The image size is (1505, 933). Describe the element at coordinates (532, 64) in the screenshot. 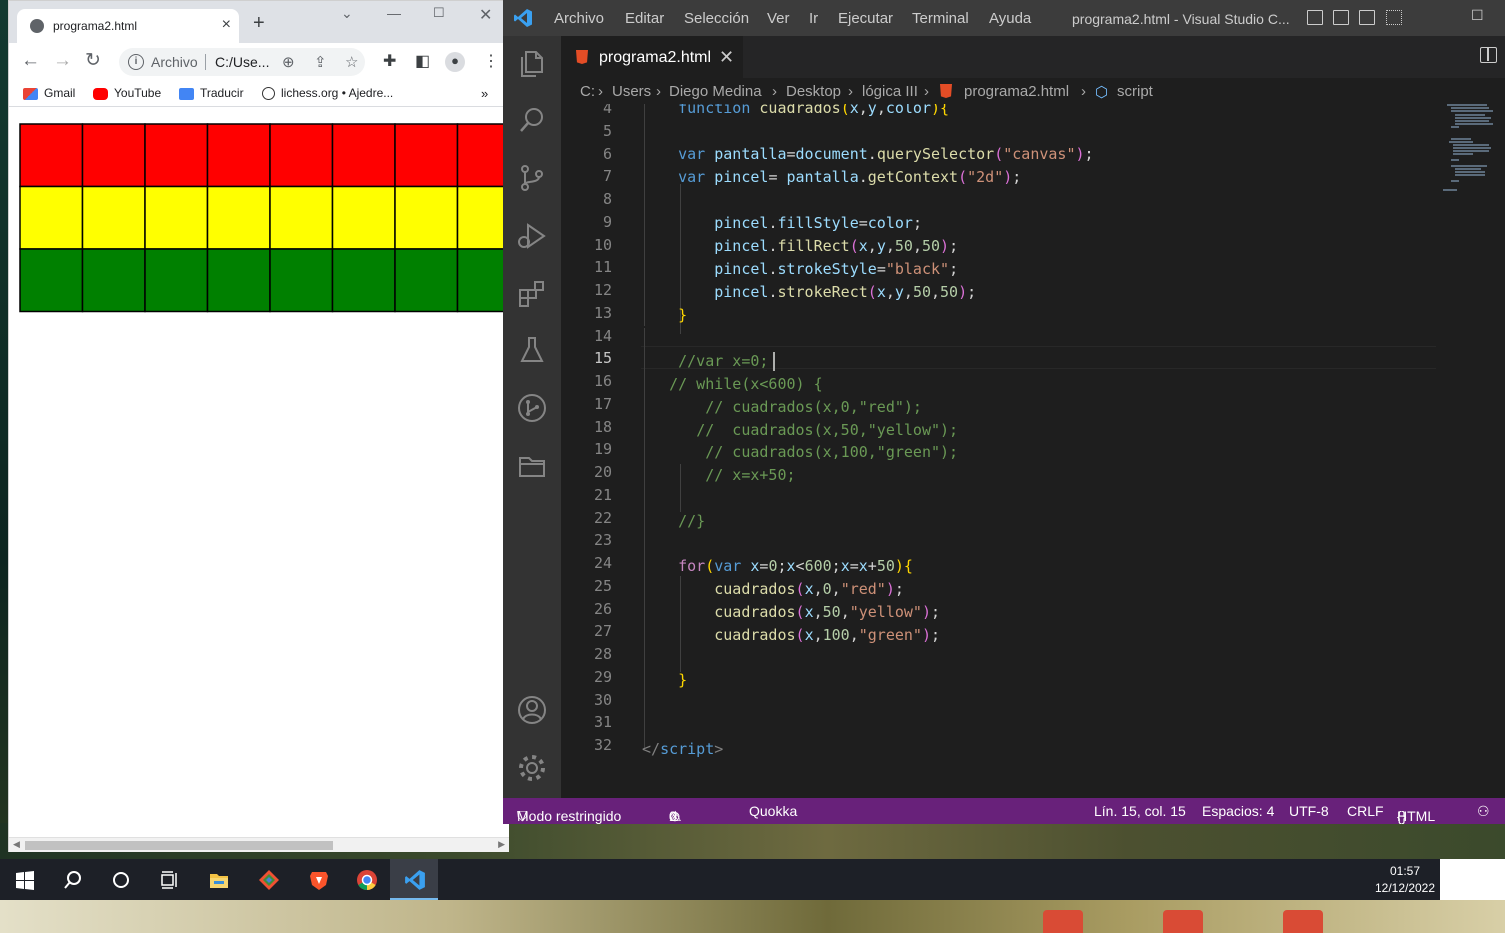

I see `explorer-icon` at that location.